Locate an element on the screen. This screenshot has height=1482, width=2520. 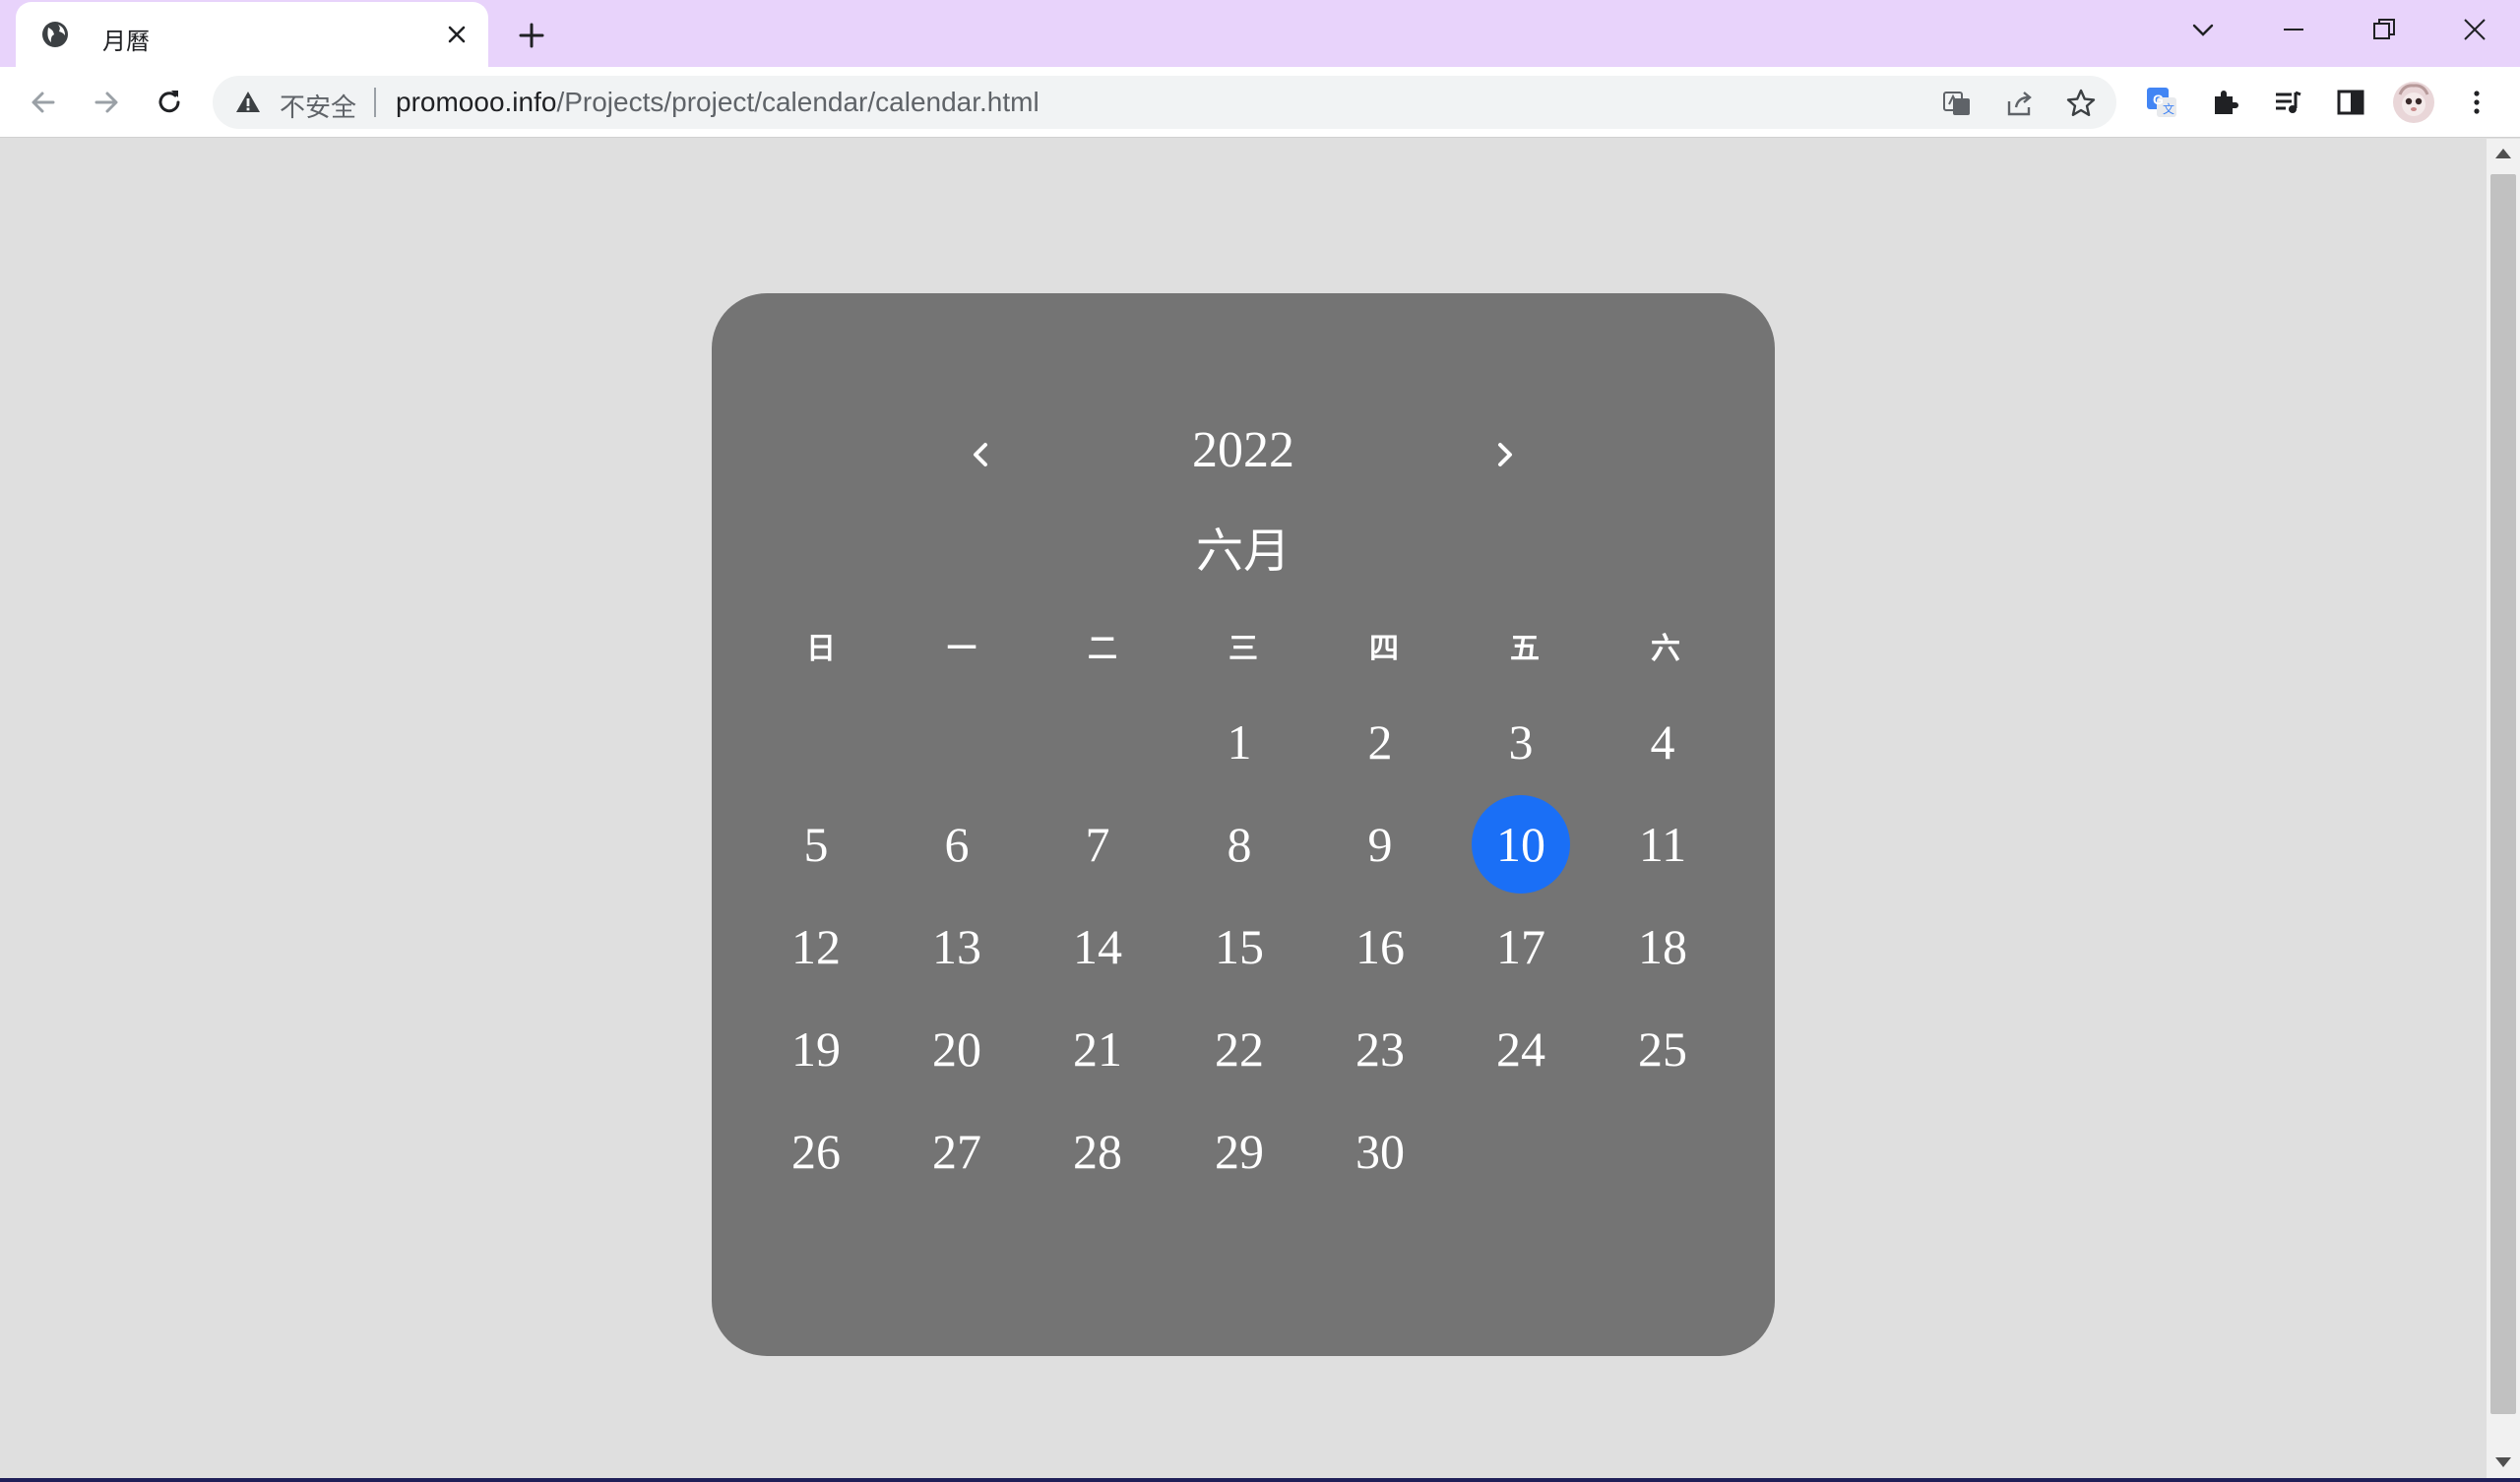
day-cell: 30 is located at coordinates (1380, 1151).